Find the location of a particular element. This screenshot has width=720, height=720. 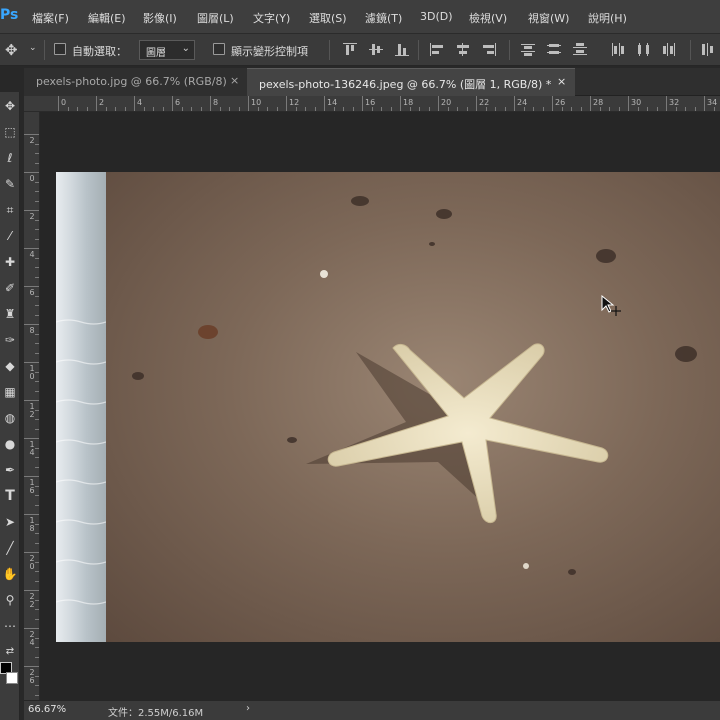

distribute-right-icon is located at coordinates (670, 49).